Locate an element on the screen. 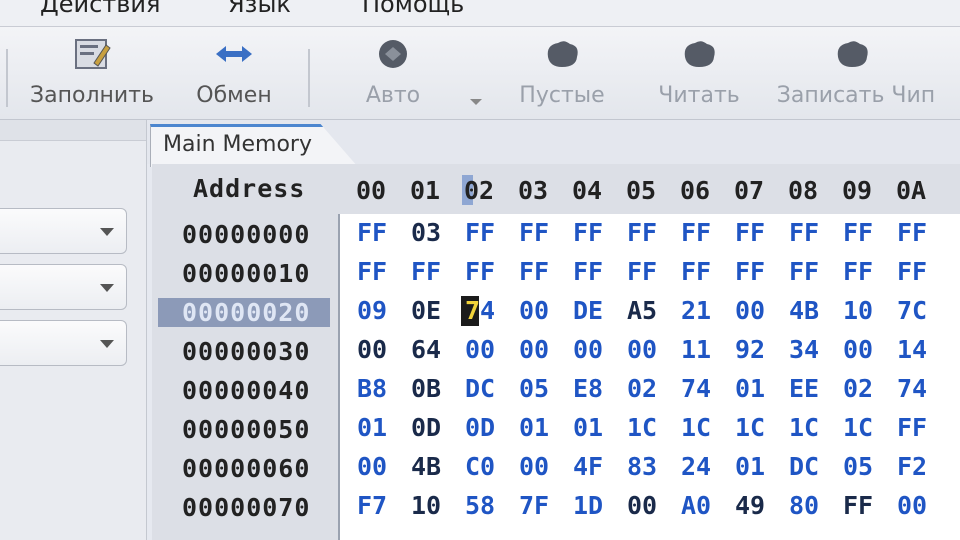  hex-byte-cell: EE is located at coordinates (804, 388).